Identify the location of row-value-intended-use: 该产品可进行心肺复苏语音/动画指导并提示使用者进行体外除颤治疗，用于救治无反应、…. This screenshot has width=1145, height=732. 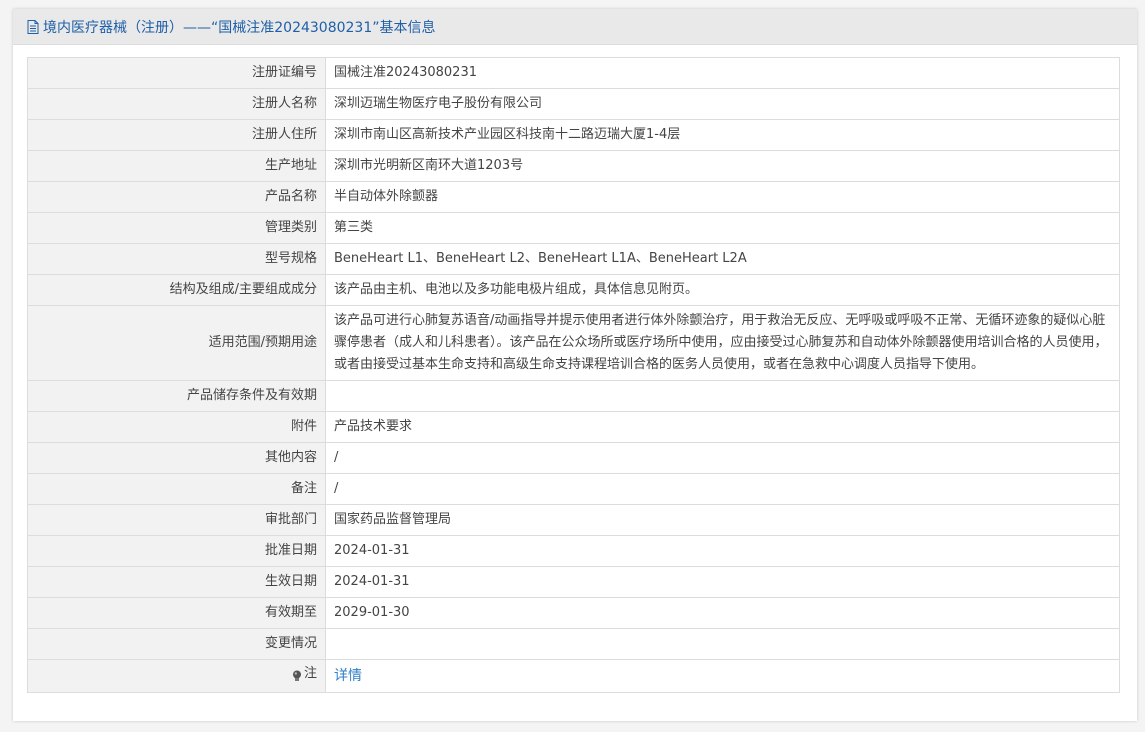
(722, 343).